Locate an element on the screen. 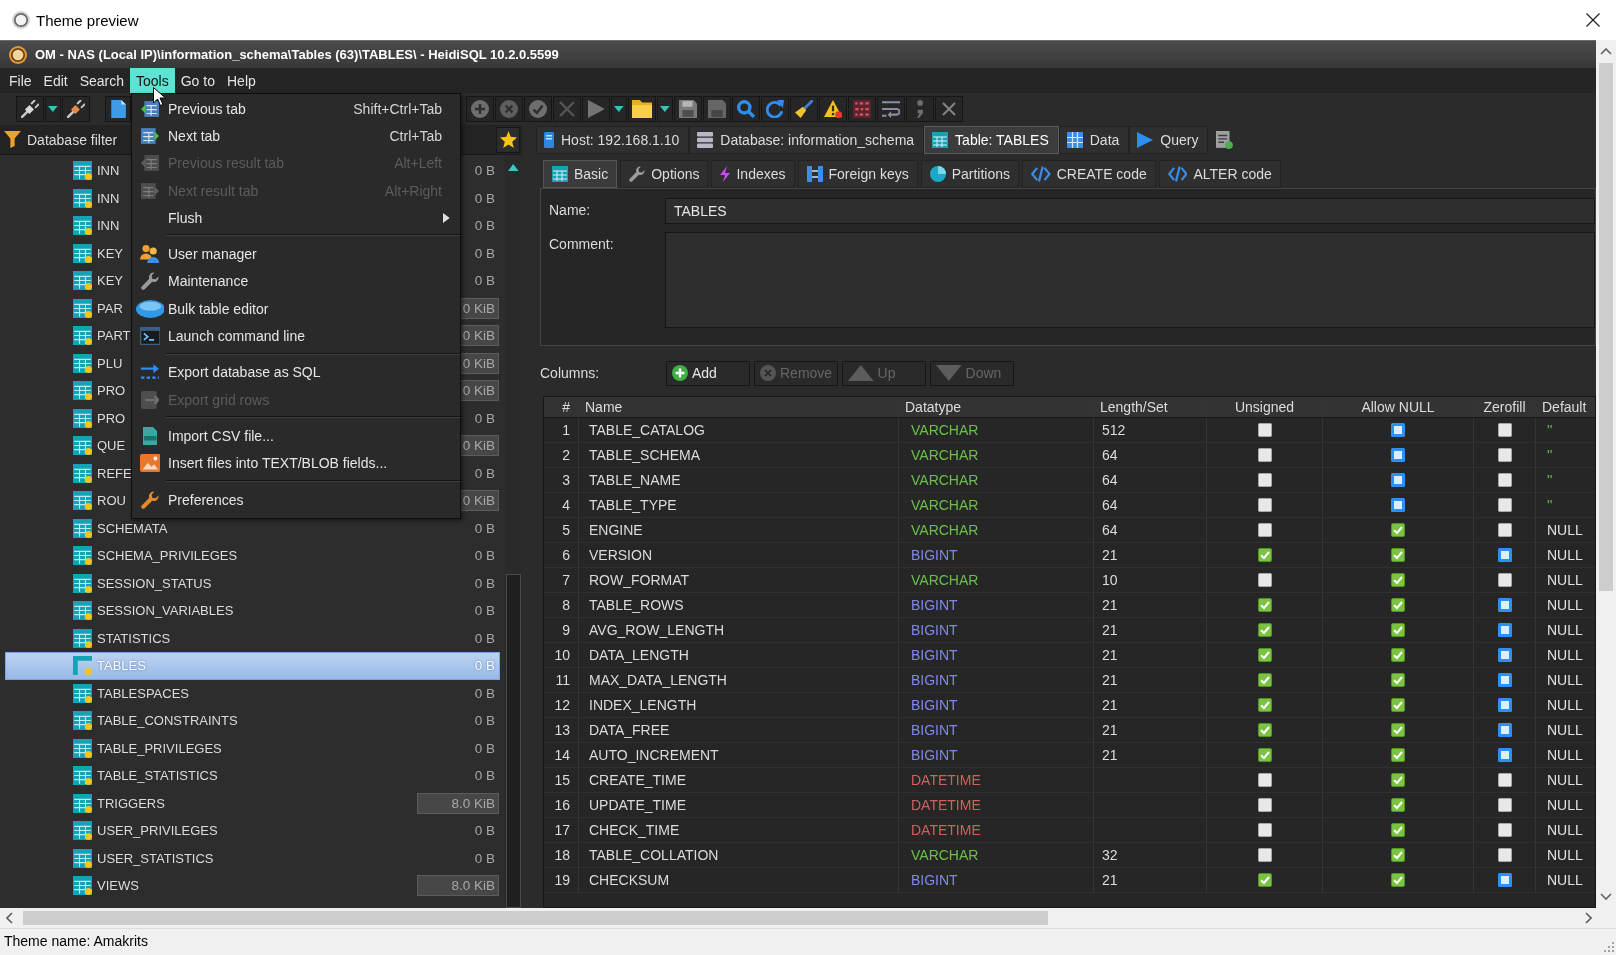 The image size is (1616, 955). column-header: Unsigned is located at coordinates (1265, 407).